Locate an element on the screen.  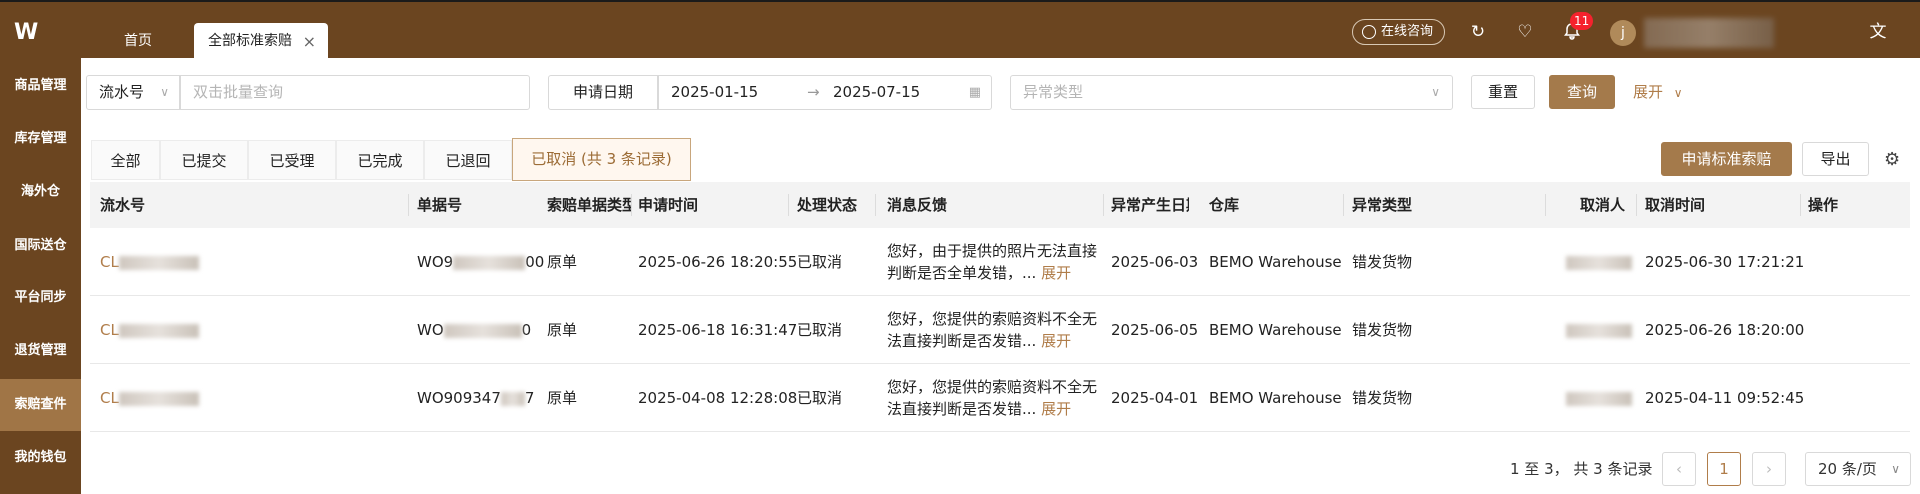
calendar-icon: ▦ is located at coordinates (974, 92).